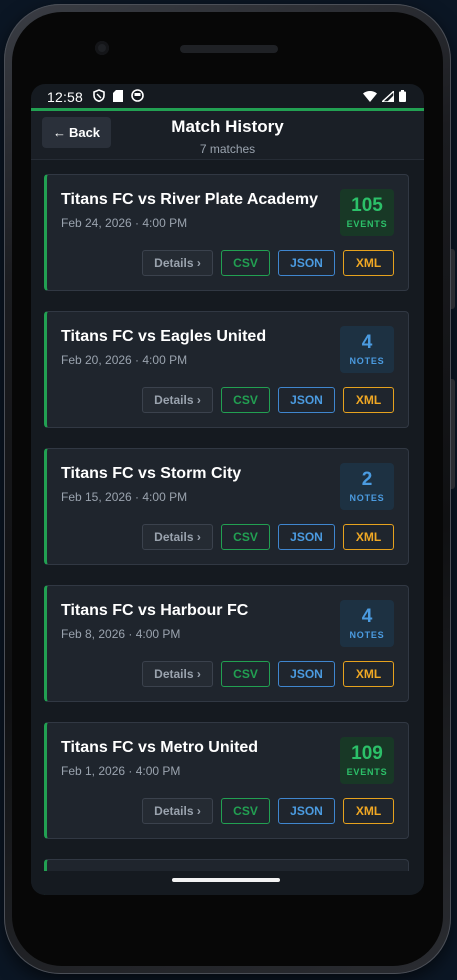 The height and width of the screenshot is (980, 457). What do you see at coordinates (227, 883) in the screenshot?
I see `navigation-bar` at bounding box center [227, 883].